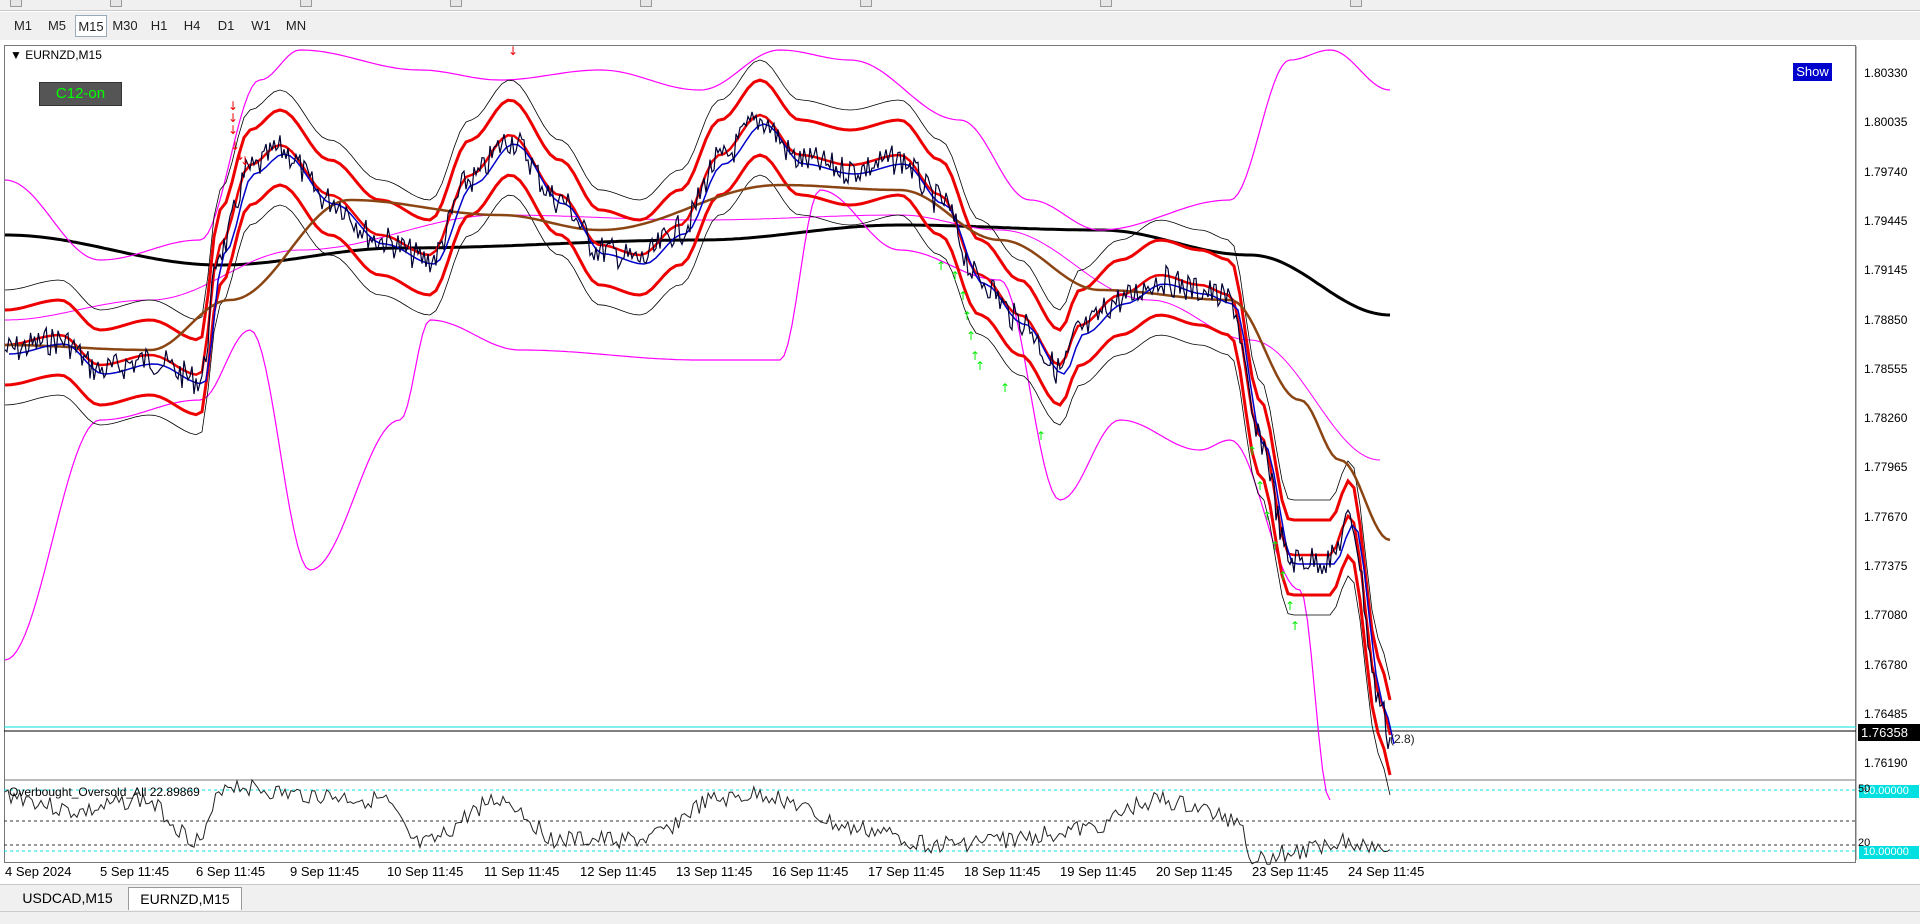 The image size is (1920, 924). Describe the element at coordinates (714, 871) in the screenshot. I see `time-axis-label: 13 Sep 11:45` at that location.